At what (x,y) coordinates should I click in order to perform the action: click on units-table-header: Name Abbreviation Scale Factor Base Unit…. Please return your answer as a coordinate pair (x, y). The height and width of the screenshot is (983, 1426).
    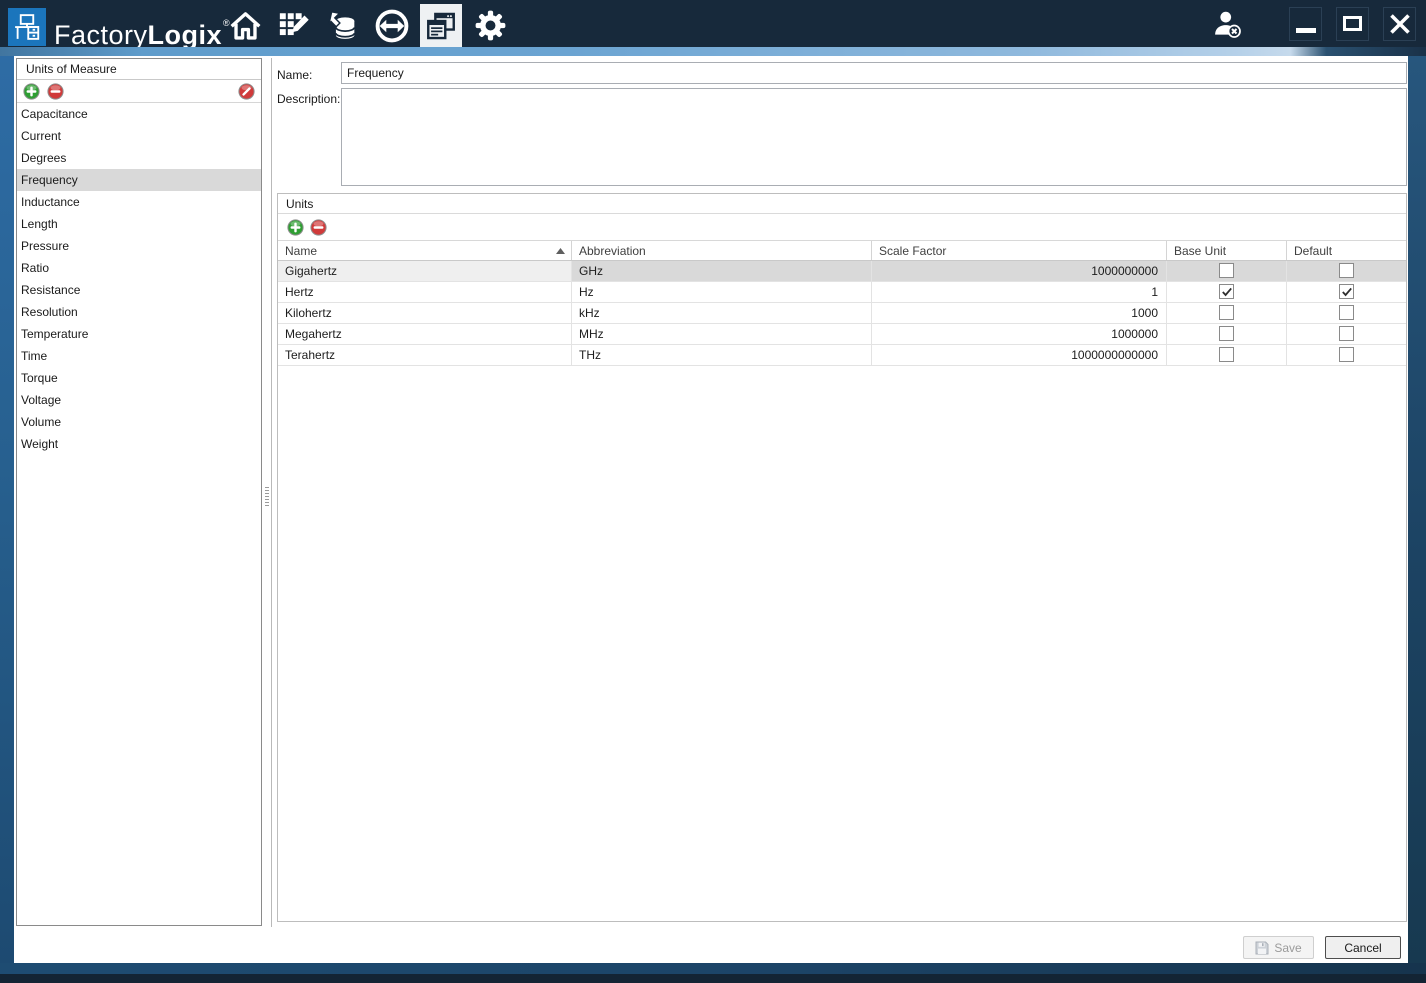
    Looking at the image, I should click on (842, 250).